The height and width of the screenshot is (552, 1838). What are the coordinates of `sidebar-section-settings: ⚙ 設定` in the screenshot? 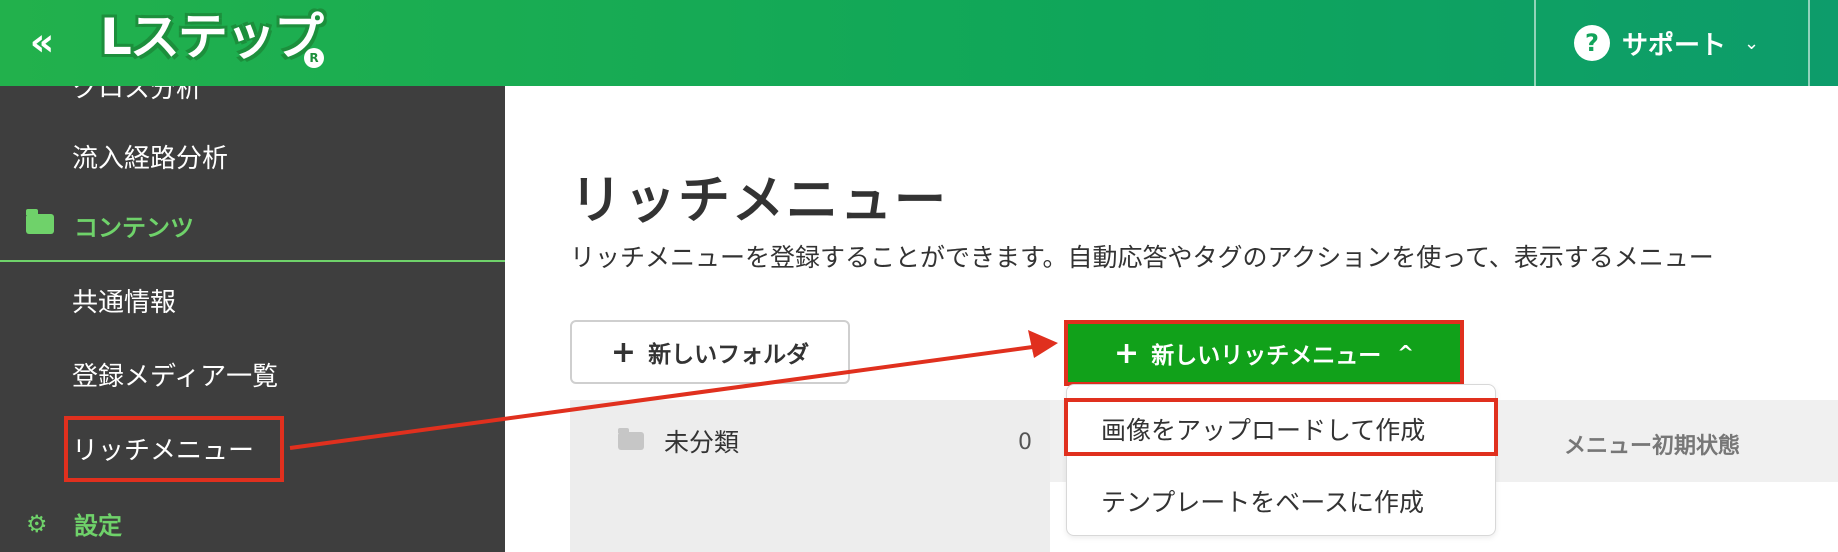 It's located at (74, 523).